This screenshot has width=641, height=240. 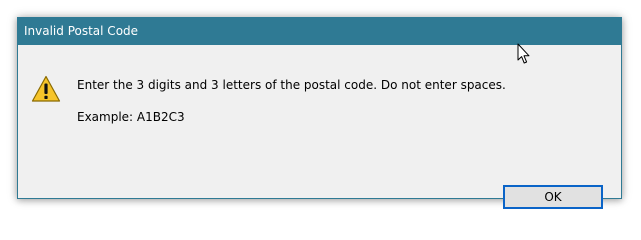 What do you see at coordinates (81, 31) in the screenshot?
I see `dialog-title: Invalid Postal Code` at bounding box center [81, 31].